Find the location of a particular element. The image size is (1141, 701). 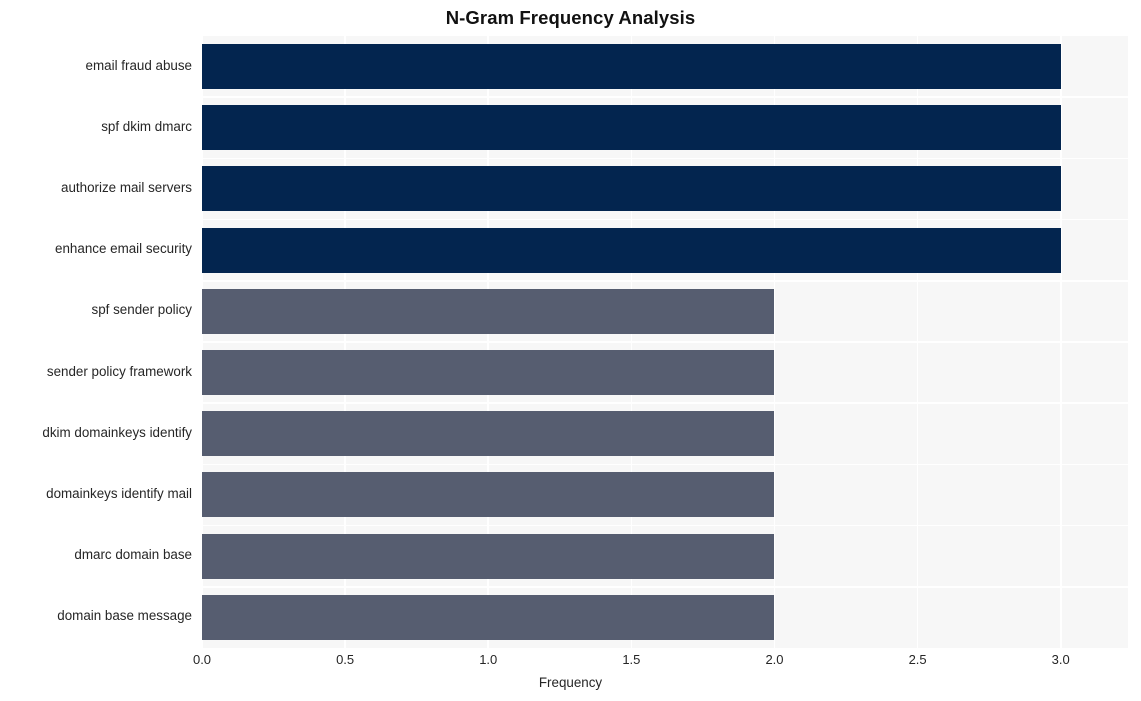

y-axis-tick-label: dkim domainkeys identify is located at coordinates (117, 432).